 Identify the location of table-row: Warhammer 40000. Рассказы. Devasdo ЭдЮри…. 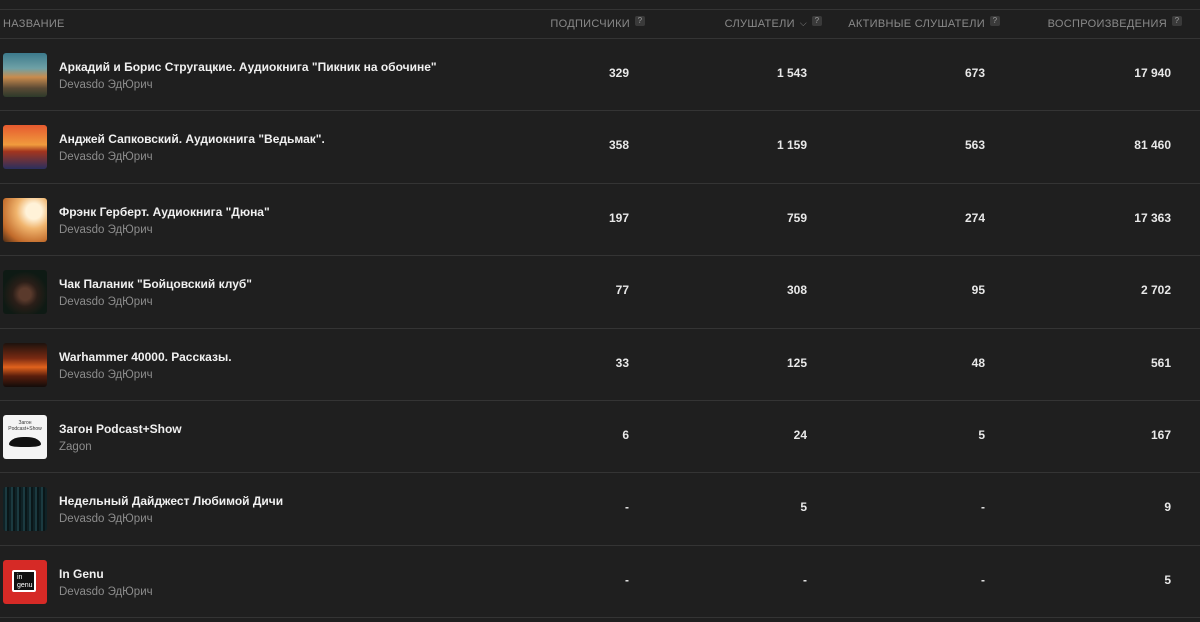
(600, 365).